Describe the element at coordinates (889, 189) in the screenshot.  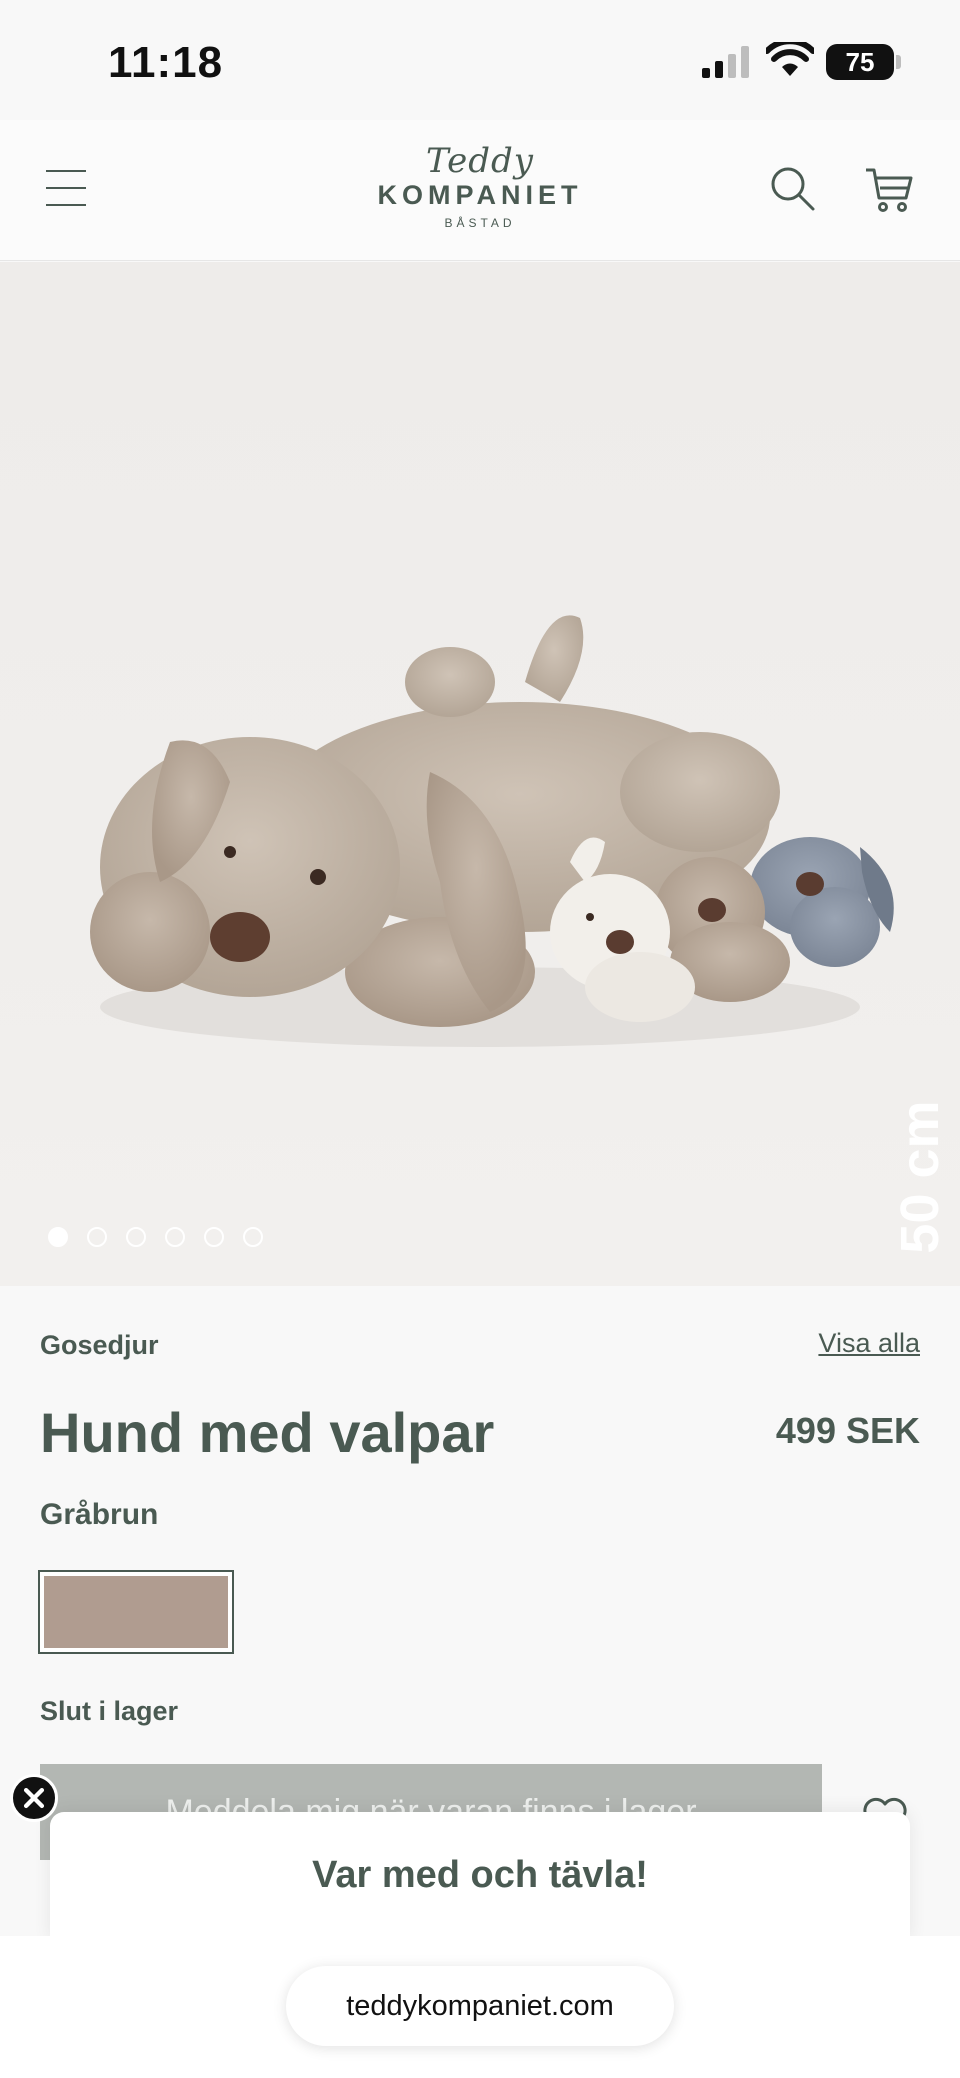
I see `cart-icon` at that location.